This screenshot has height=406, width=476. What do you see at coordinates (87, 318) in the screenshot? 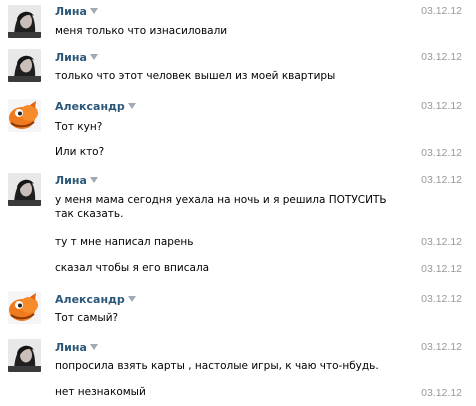
I see `message-text: Тот самый?` at bounding box center [87, 318].